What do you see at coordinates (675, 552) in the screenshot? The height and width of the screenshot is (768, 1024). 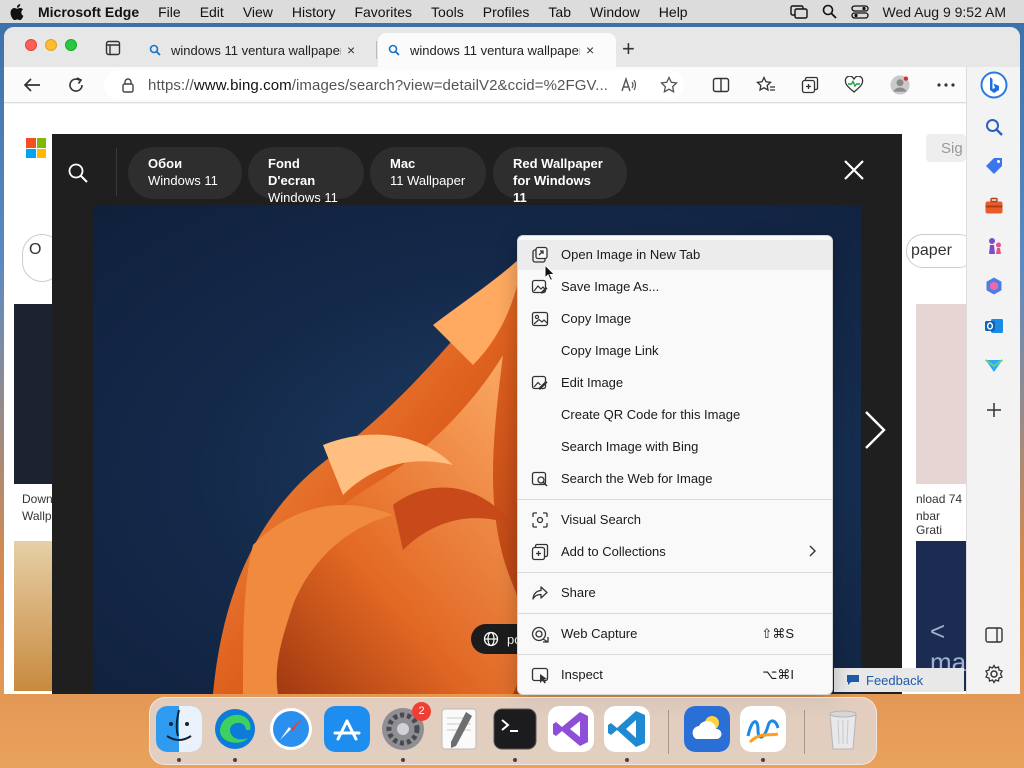 I see `menu-add-to-collections: Add to Collections` at bounding box center [675, 552].